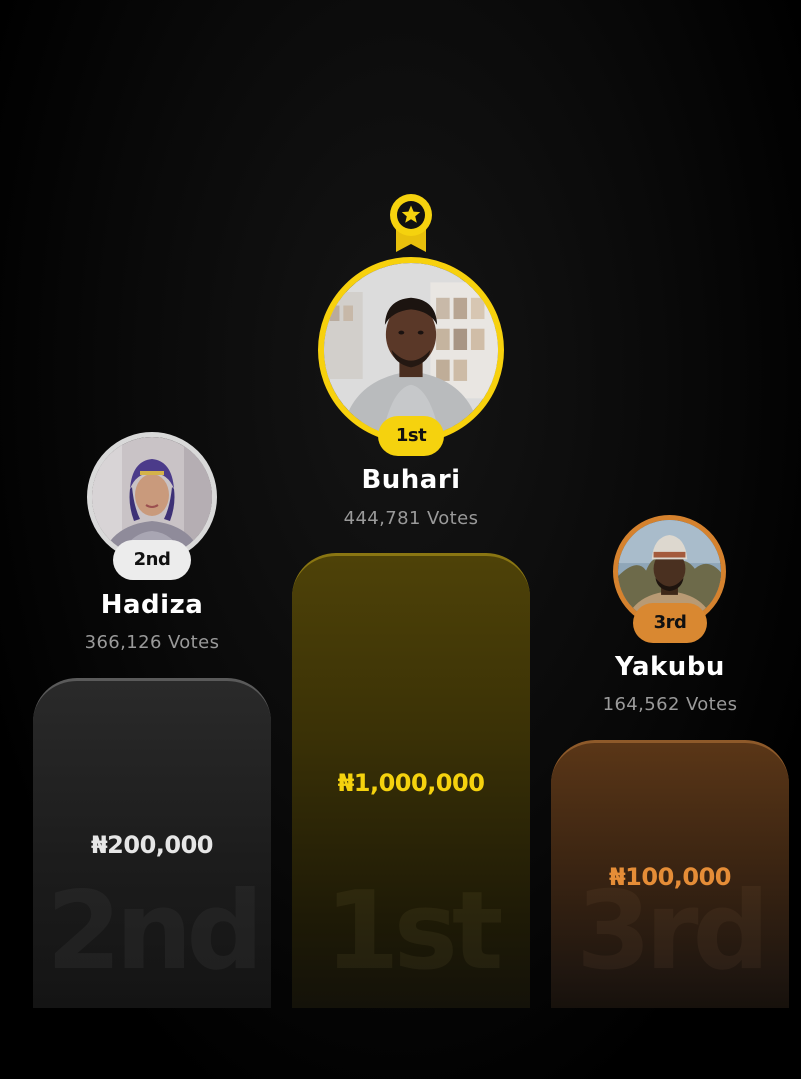 The width and height of the screenshot is (801, 1079). I want to click on prize-third-place: ₦100,000, so click(670, 877).